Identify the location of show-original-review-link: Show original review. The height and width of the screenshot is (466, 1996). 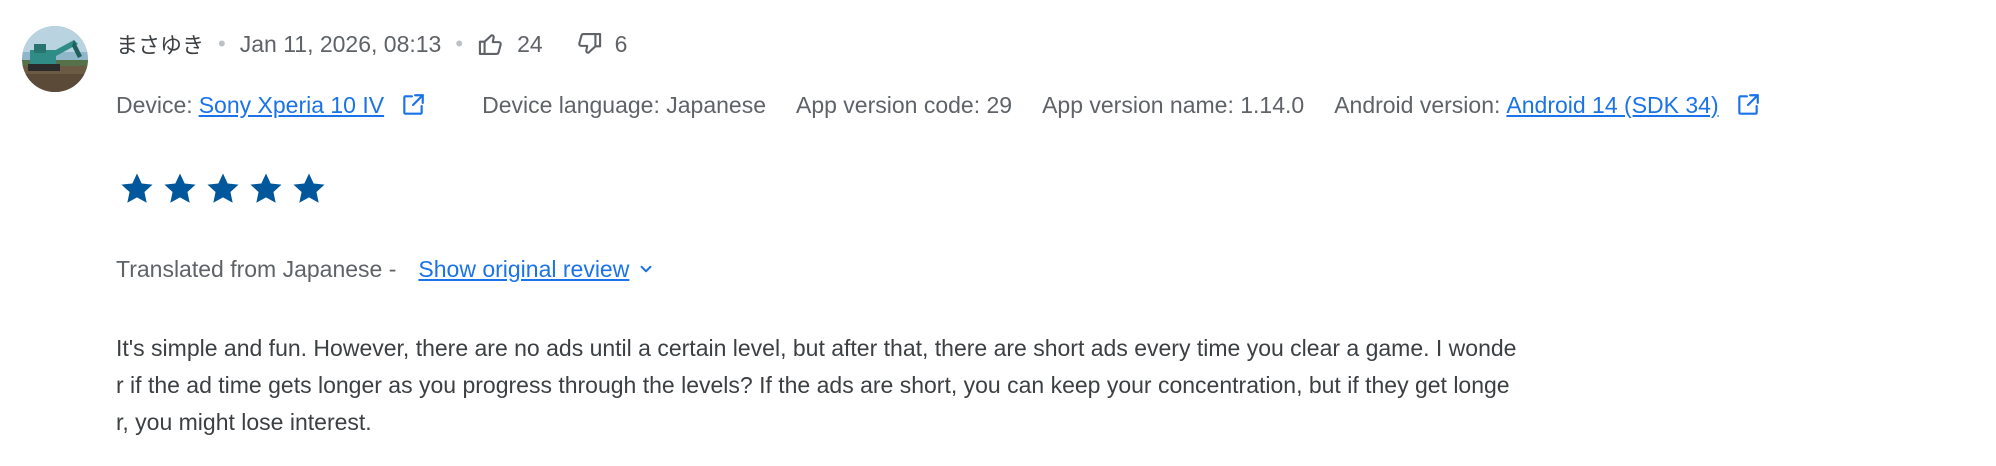
(536, 269).